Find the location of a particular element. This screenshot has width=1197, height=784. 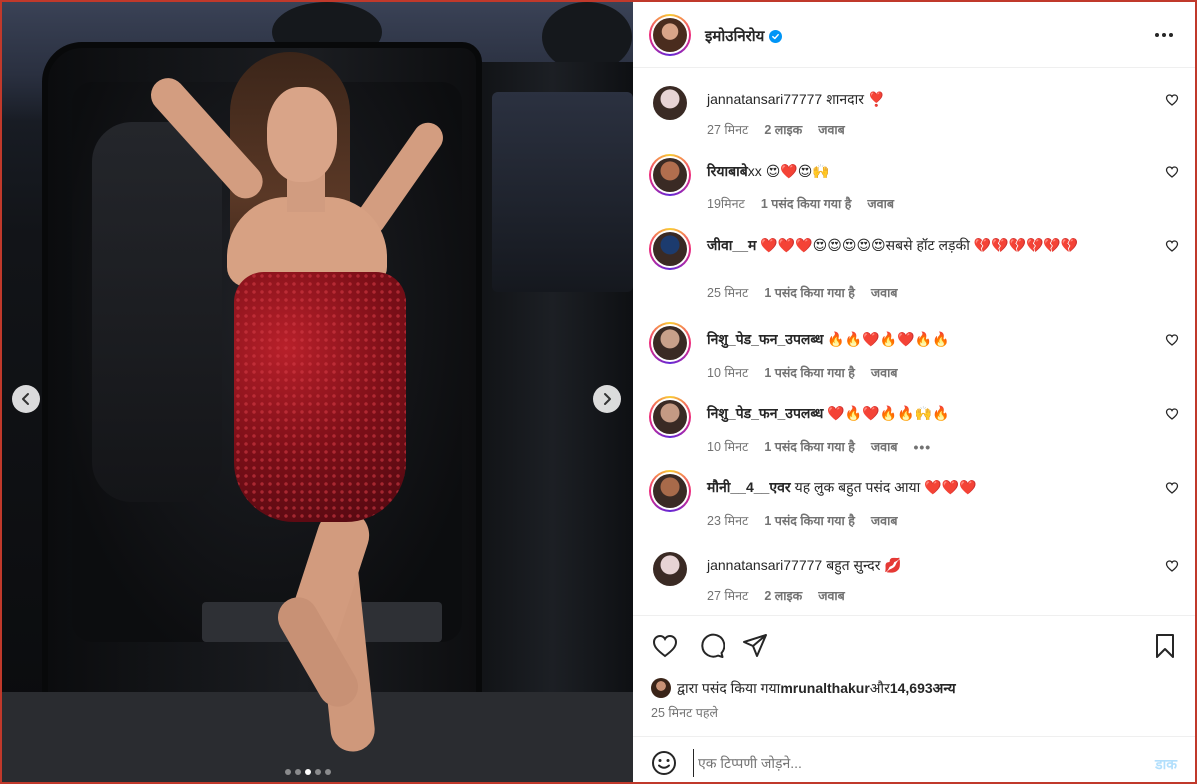

comment-body: ❤️❤️❤️😍😍😍😍😍सबसे हॉट लड़की 💔💔💔💔💔💔 is located at coordinates (919, 245).